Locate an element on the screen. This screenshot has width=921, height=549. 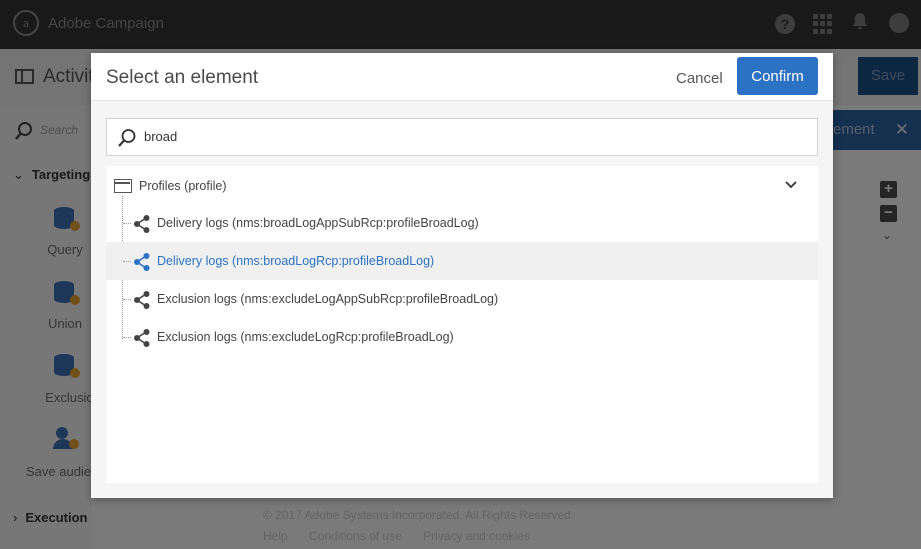
dialog-header: Select an element Cancel Confirm is located at coordinates (462, 77).